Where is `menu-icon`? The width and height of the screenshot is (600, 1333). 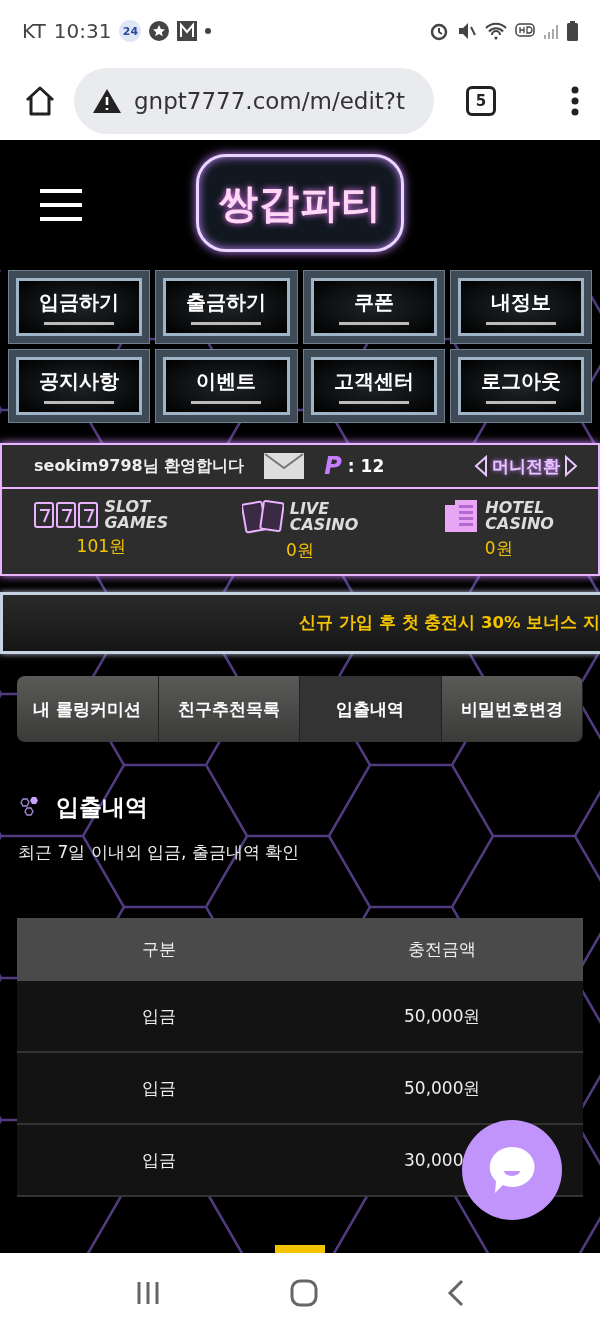 menu-icon is located at coordinates (61, 205).